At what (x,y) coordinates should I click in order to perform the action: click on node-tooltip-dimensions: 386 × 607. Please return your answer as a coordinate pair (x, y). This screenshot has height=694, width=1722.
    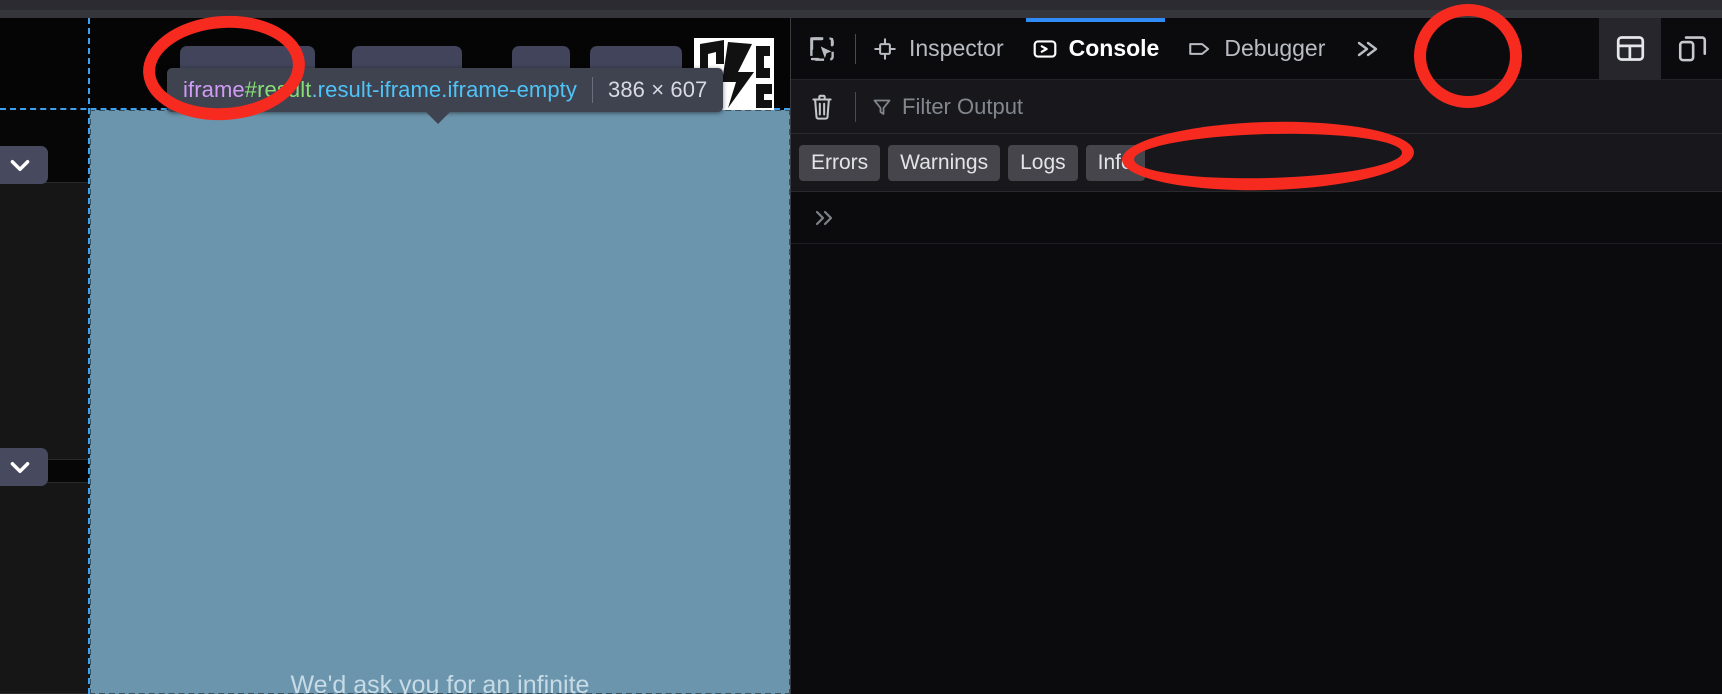
    Looking at the image, I should click on (658, 89).